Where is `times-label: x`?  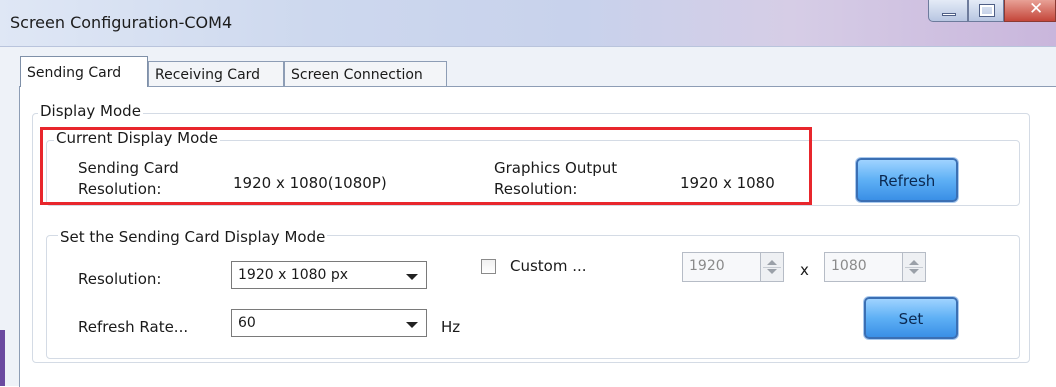
times-label: x is located at coordinates (804, 270).